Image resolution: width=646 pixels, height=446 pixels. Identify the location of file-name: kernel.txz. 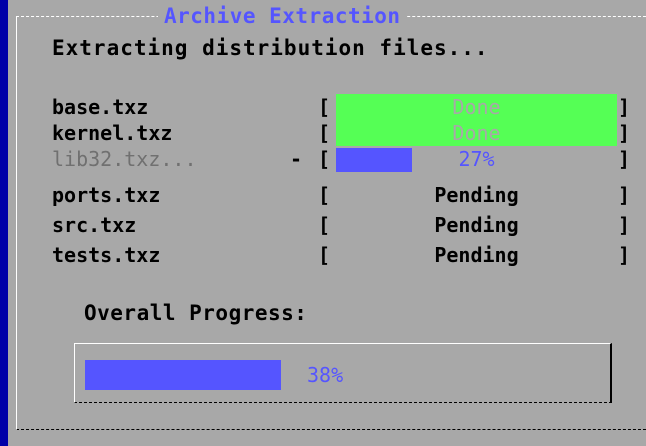
(112, 133).